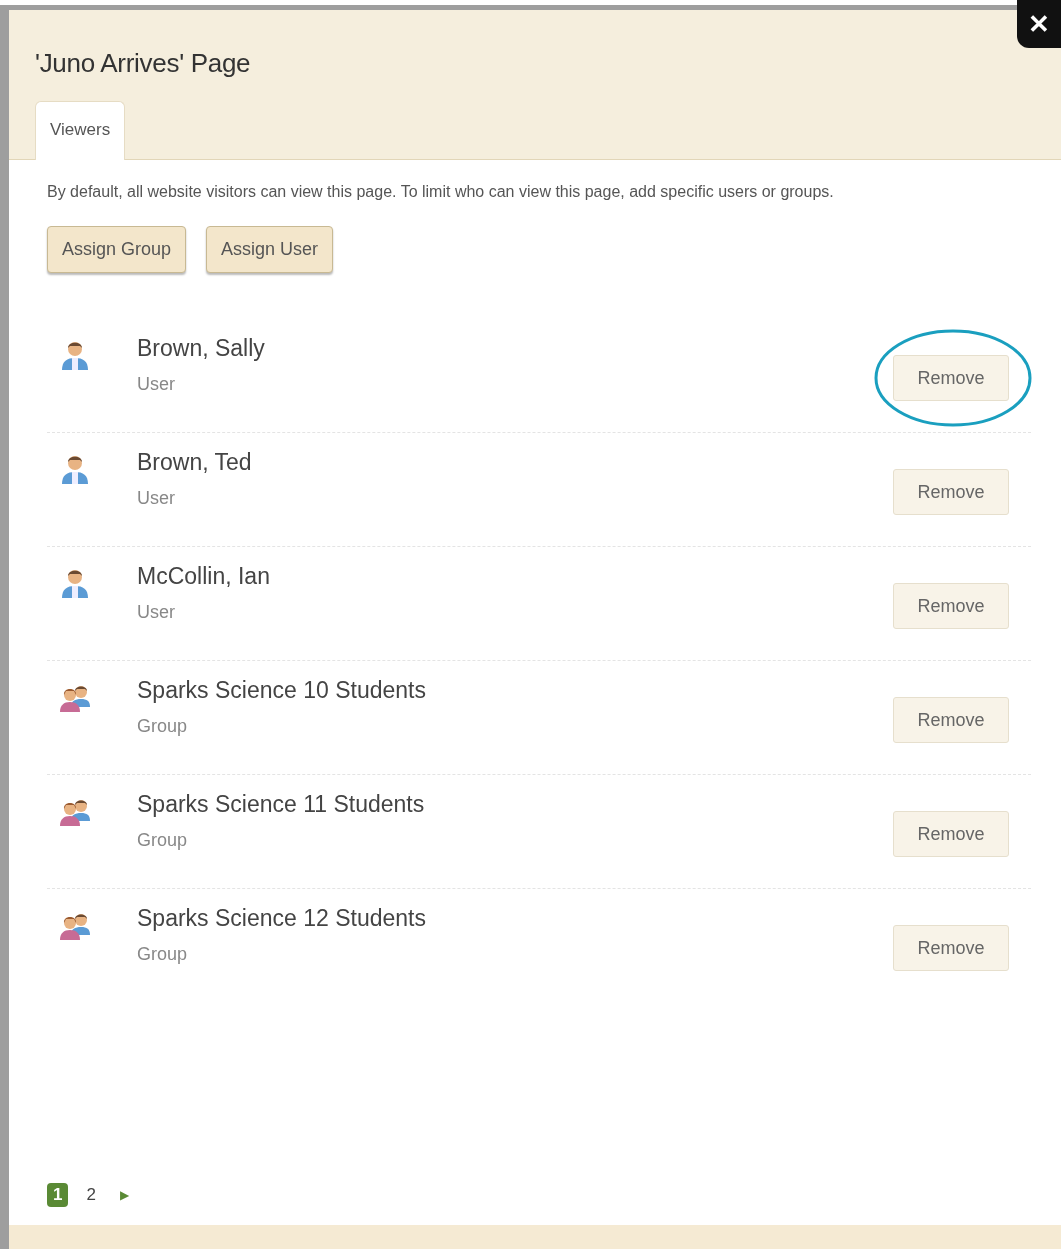 This screenshot has width=1061, height=1249. Describe the element at coordinates (124, 1195) in the screenshot. I see `next-page-button: ▶` at that location.